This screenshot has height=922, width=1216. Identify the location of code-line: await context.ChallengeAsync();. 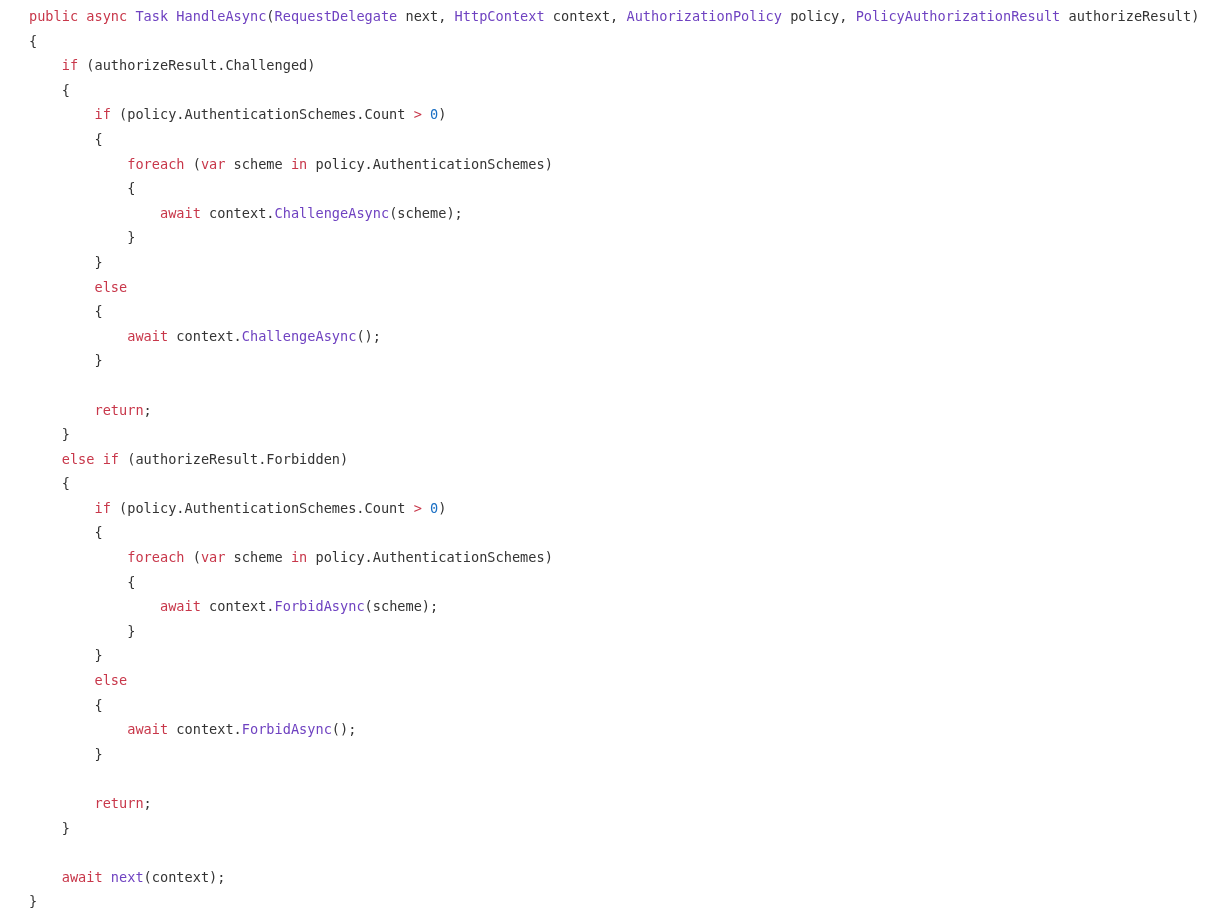
(253, 336).